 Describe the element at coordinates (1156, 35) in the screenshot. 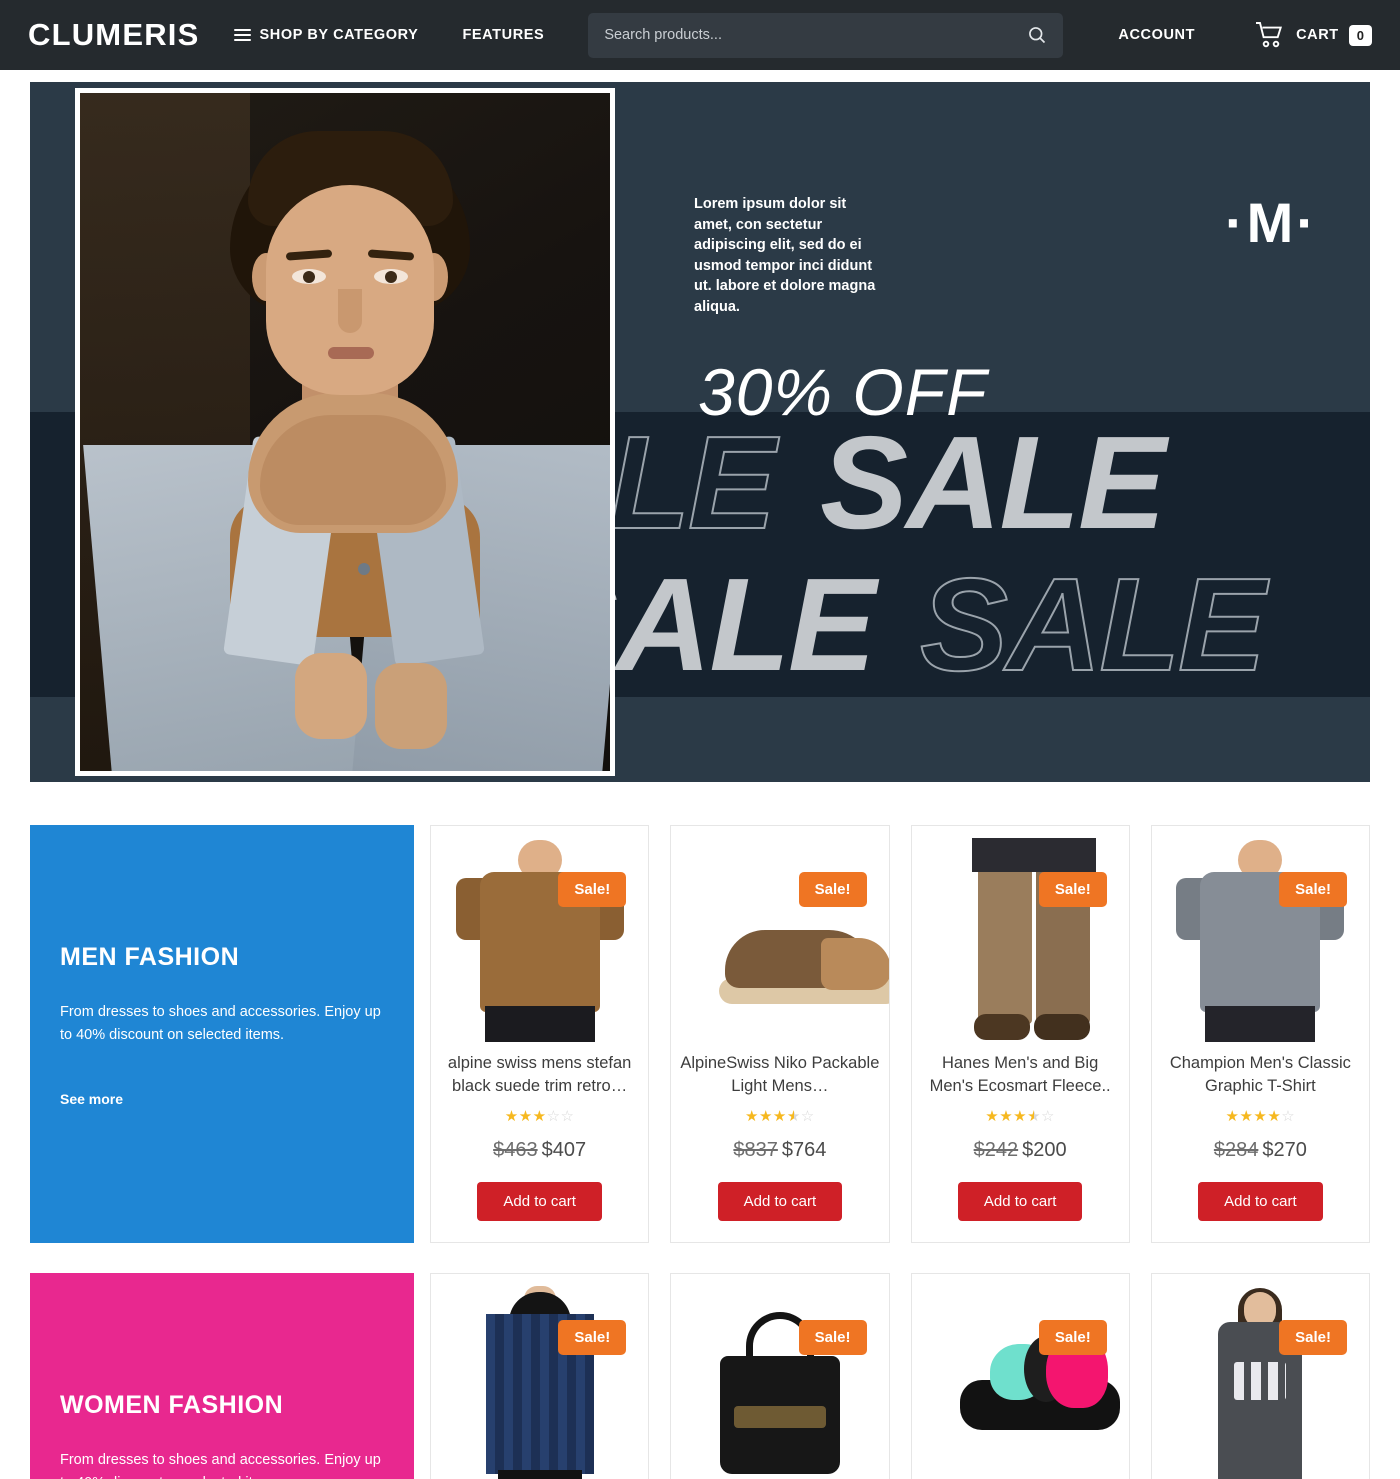

I see `account-link: ACCOUNT` at that location.